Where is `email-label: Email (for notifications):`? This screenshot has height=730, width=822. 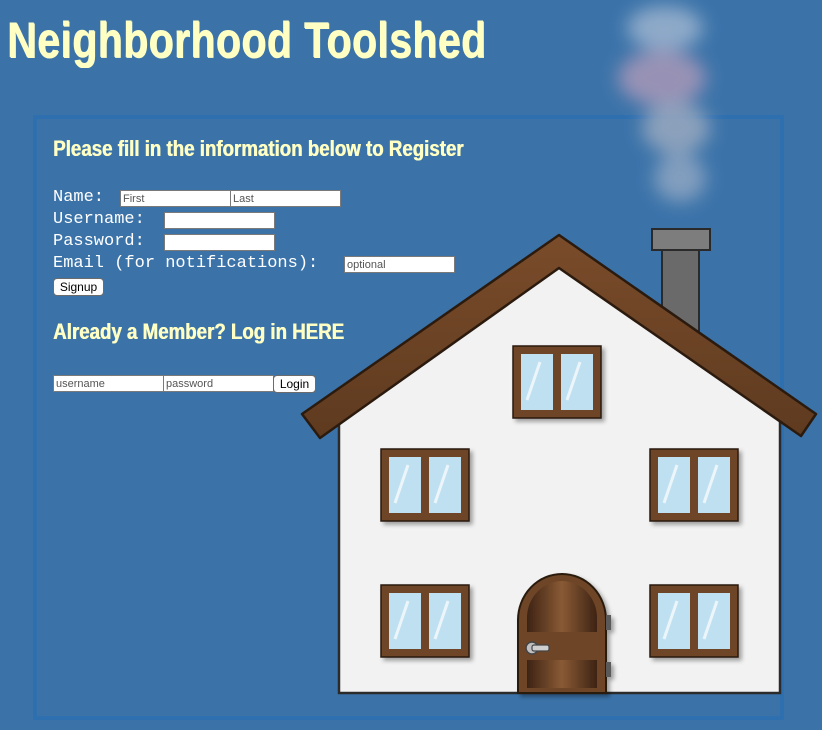 email-label: Email (for notifications): is located at coordinates (186, 263).